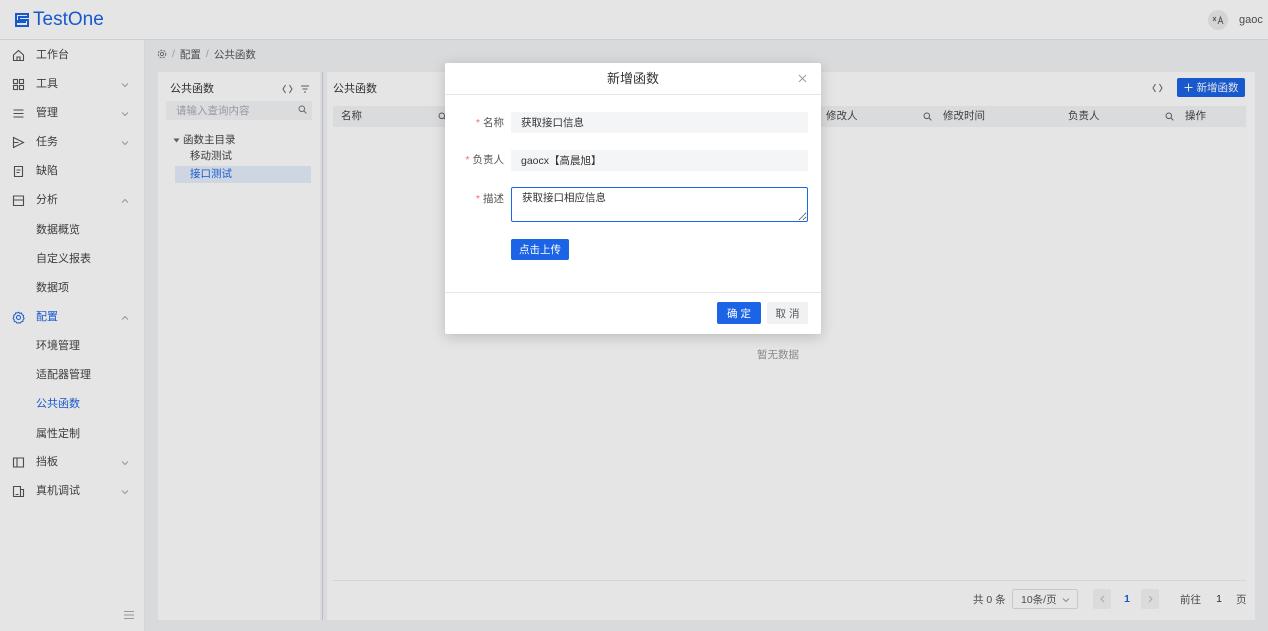  What do you see at coordinates (474, 199) in the screenshot?
I see `description-field-label: 描述` at bounding box center [474, 199].